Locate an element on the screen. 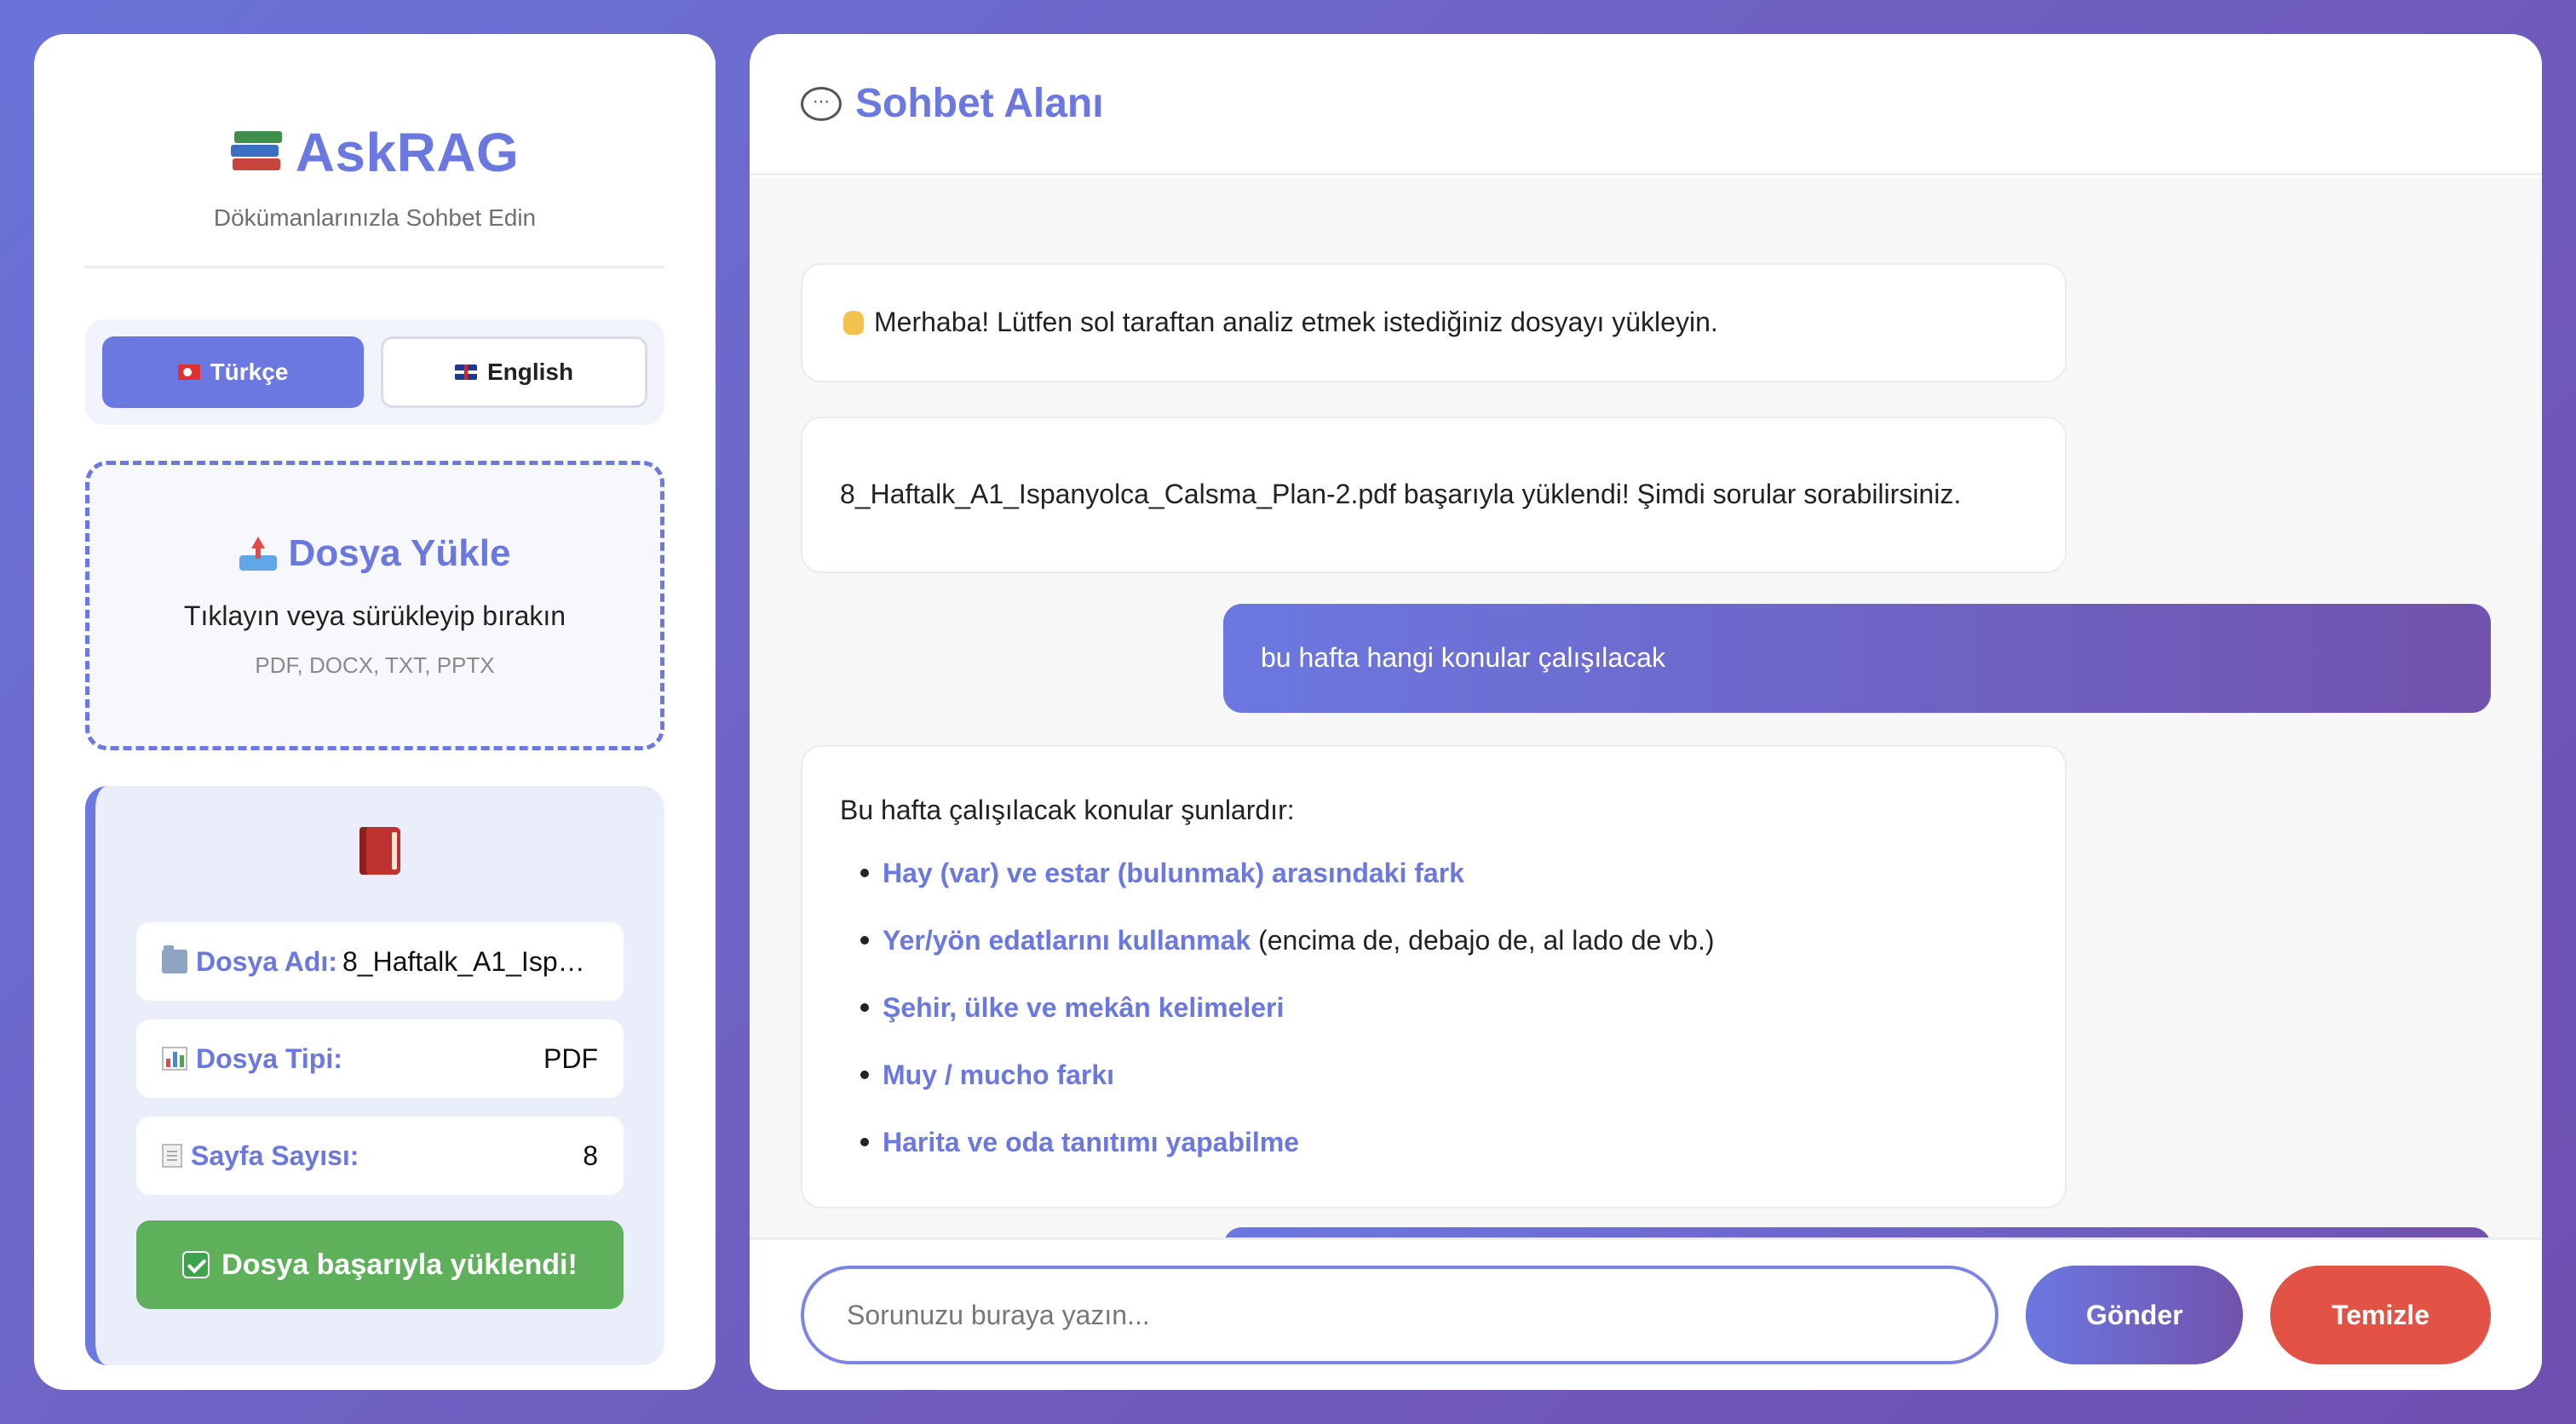  upload-title: Dosya Yükle is located at coordinates (375, 553).